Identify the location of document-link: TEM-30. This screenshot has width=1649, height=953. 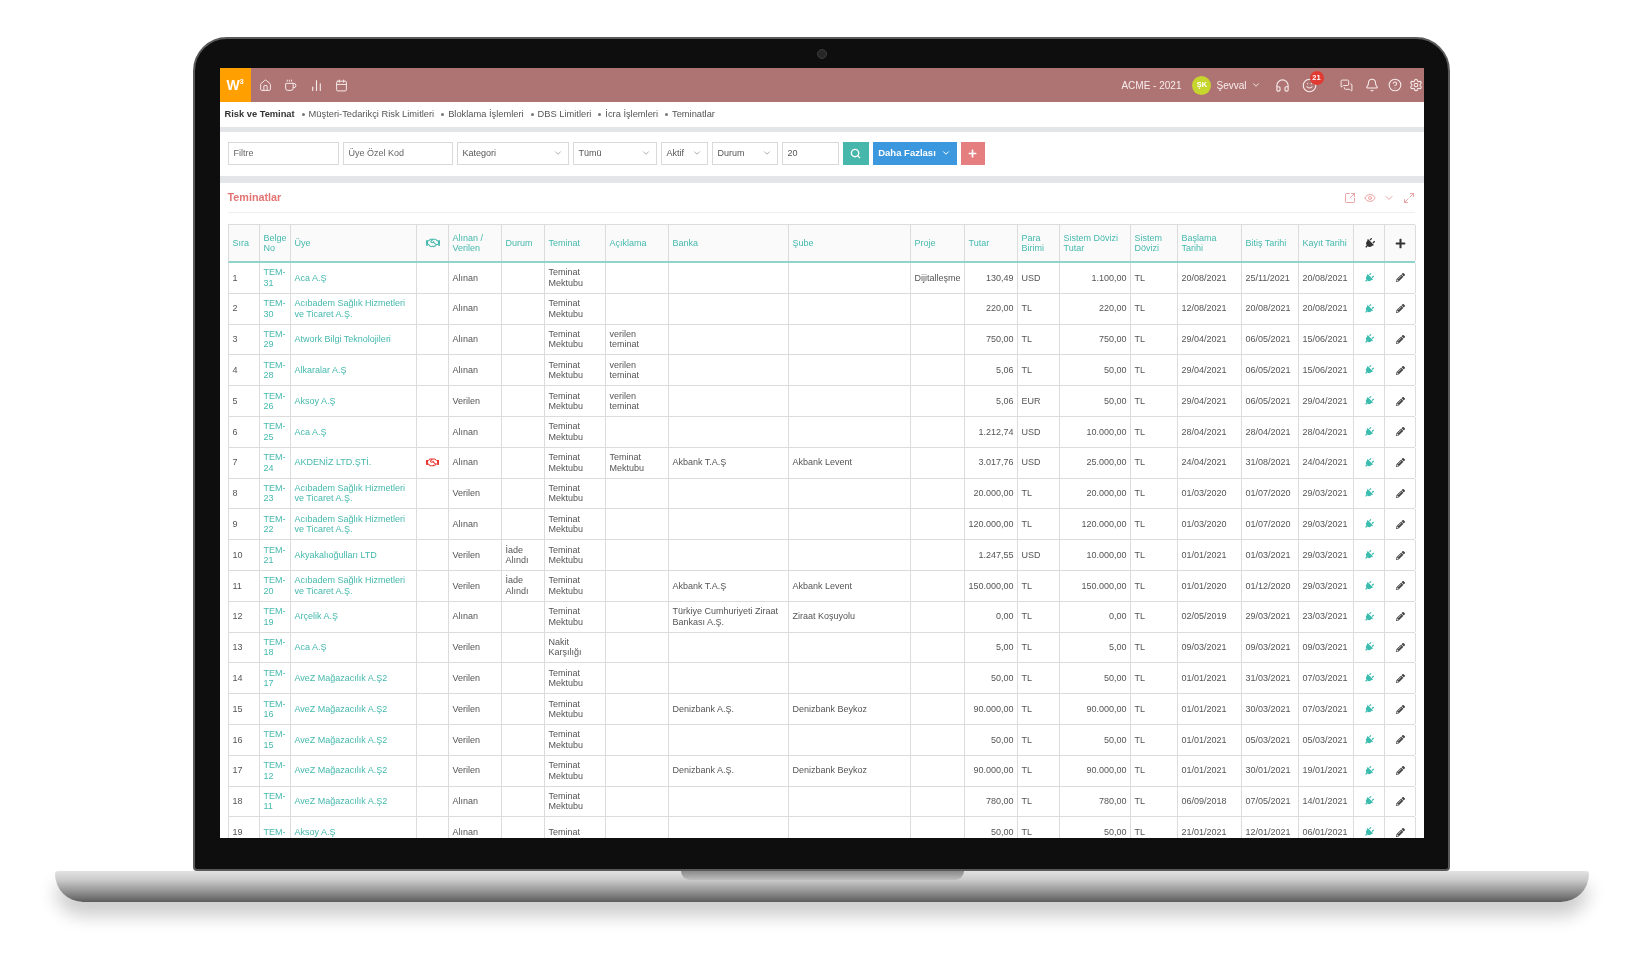
(275, 309).